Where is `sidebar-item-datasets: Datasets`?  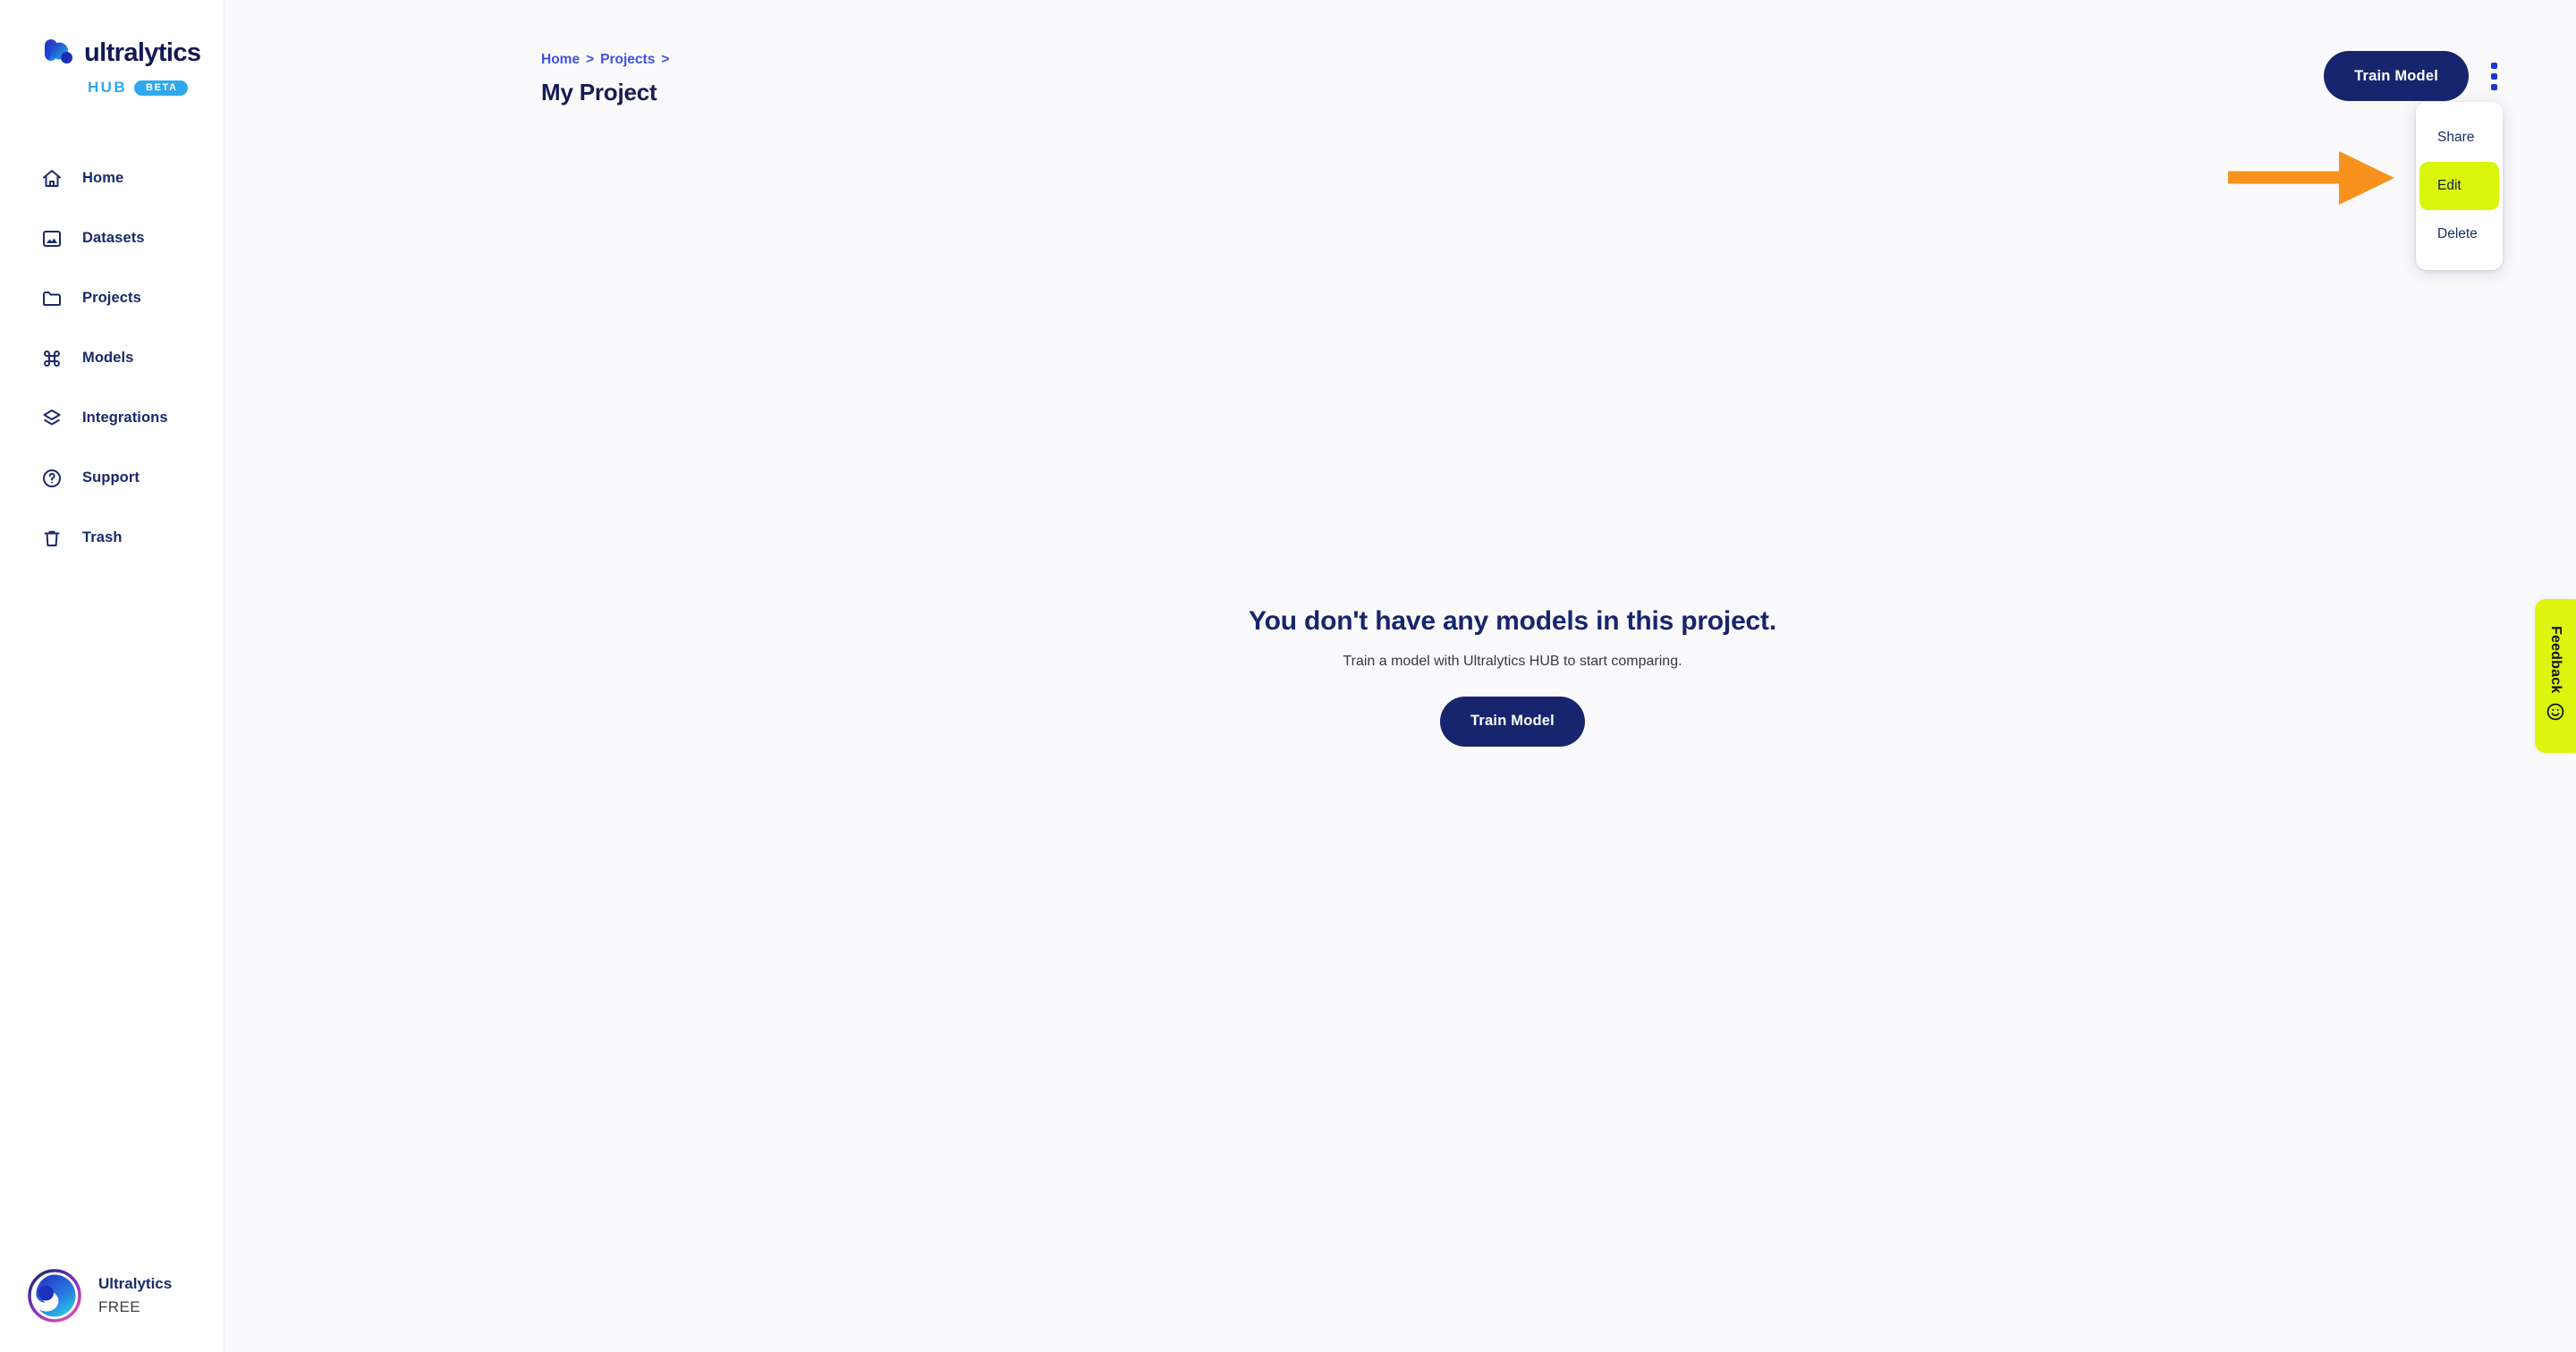
sidebar-item-datasets: Datasets is located at coordinates (112, 238).